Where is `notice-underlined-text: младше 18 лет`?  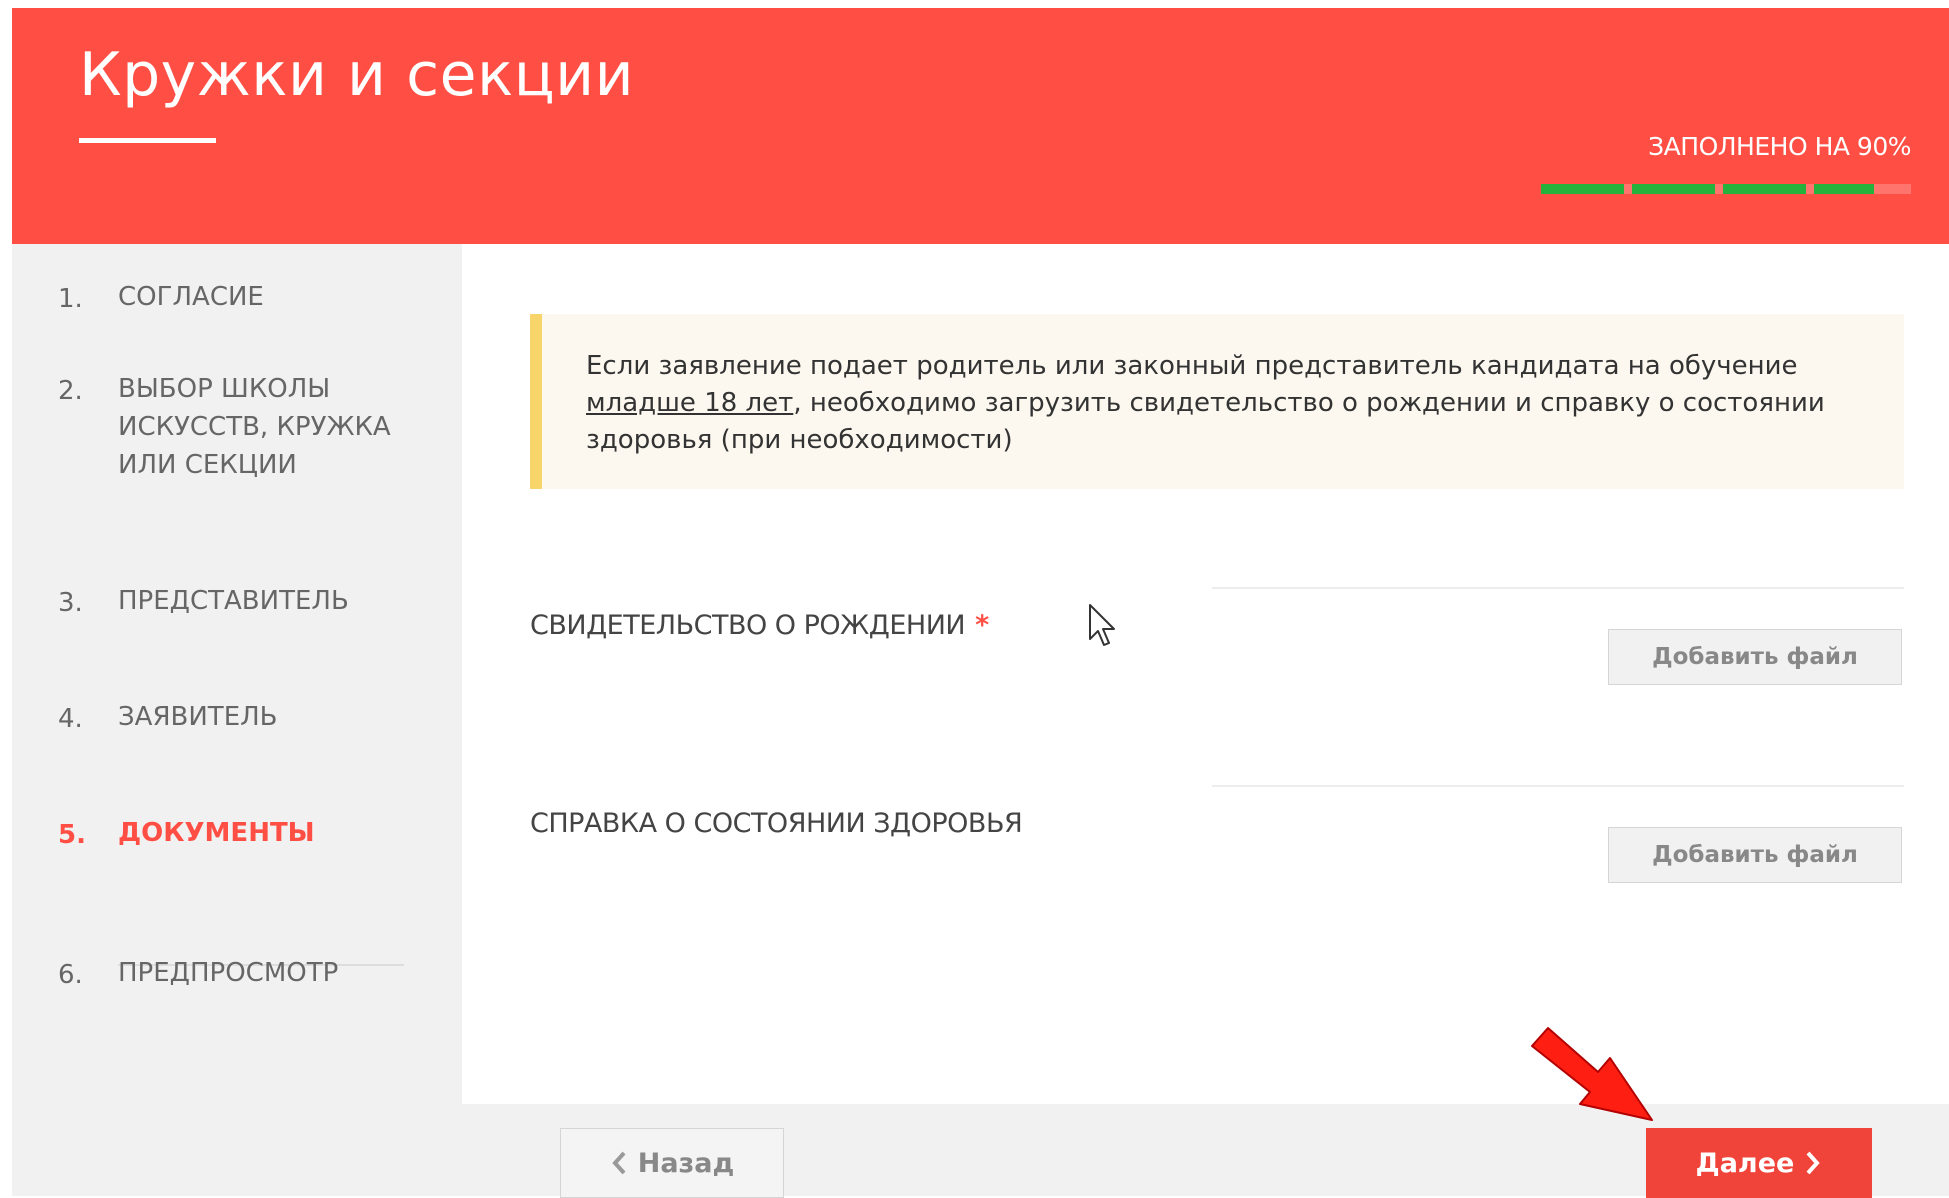
notice-underlined-text: младше 18 лет is located at coordinates (690, 403).